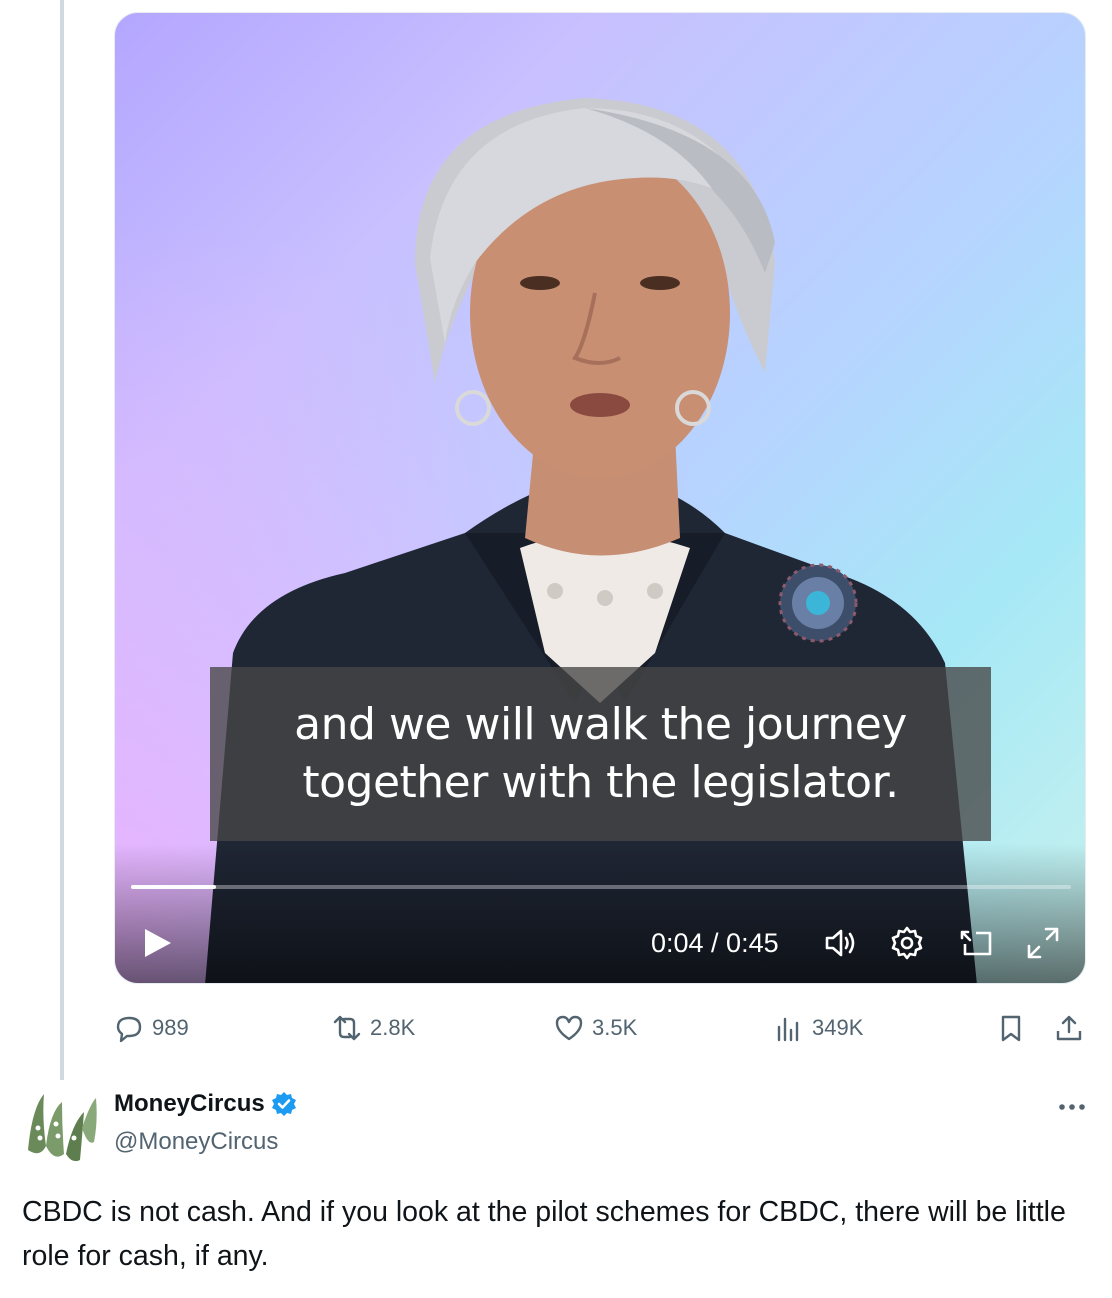 This screenshot has width=1112, height=1298. Describe the element at coordinates (173, 887) in the screenshot. I see `video-progress-fill` at that location.